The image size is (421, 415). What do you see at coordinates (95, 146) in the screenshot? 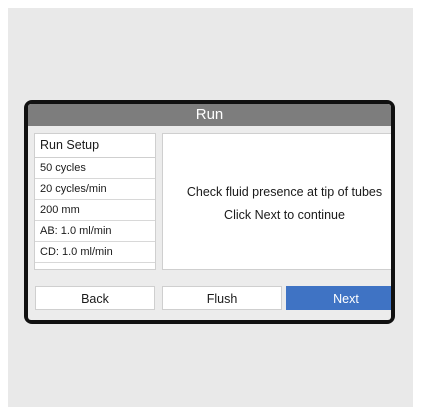
I see `run-setup-header: Run Setup` at bounding box center [95, 146].